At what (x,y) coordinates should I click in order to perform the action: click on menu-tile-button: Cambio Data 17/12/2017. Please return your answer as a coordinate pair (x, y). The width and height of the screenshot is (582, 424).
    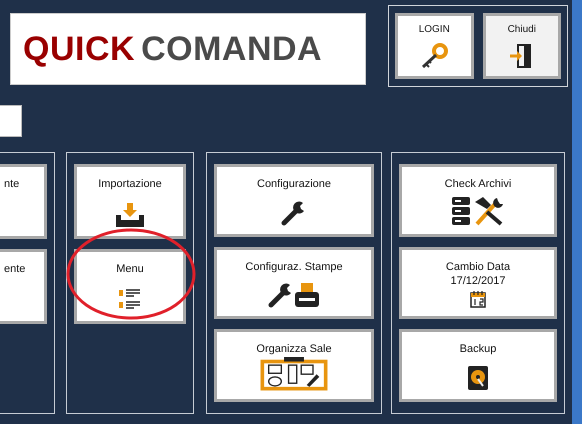
    Looking at the image, I should click on (478, 283).